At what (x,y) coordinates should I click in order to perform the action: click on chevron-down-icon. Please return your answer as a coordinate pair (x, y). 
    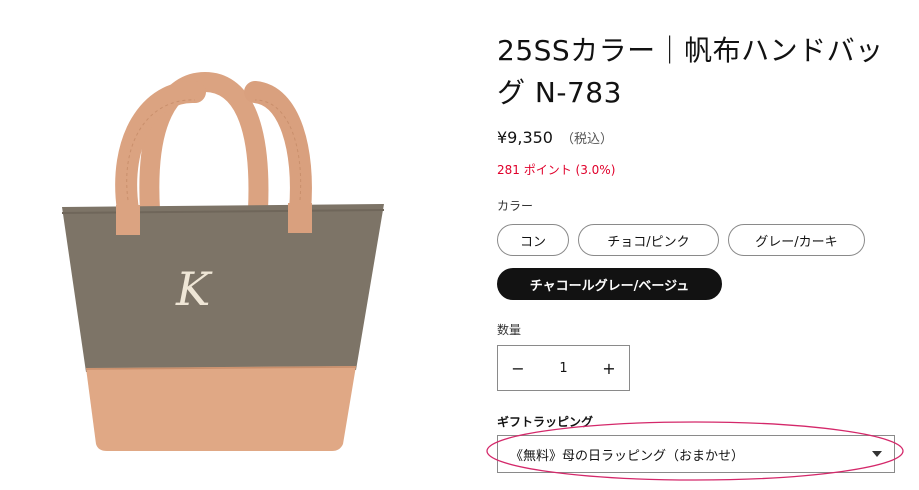
    Looking at the image, I should click on (877, 454).